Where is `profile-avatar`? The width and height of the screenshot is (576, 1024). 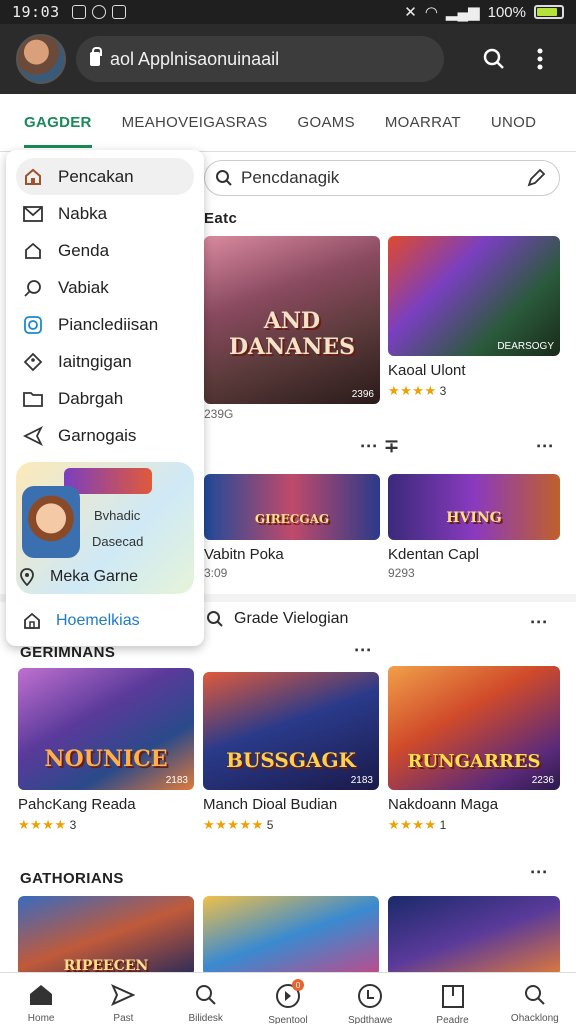 profile-avatar is located at coordinates (41, 59).